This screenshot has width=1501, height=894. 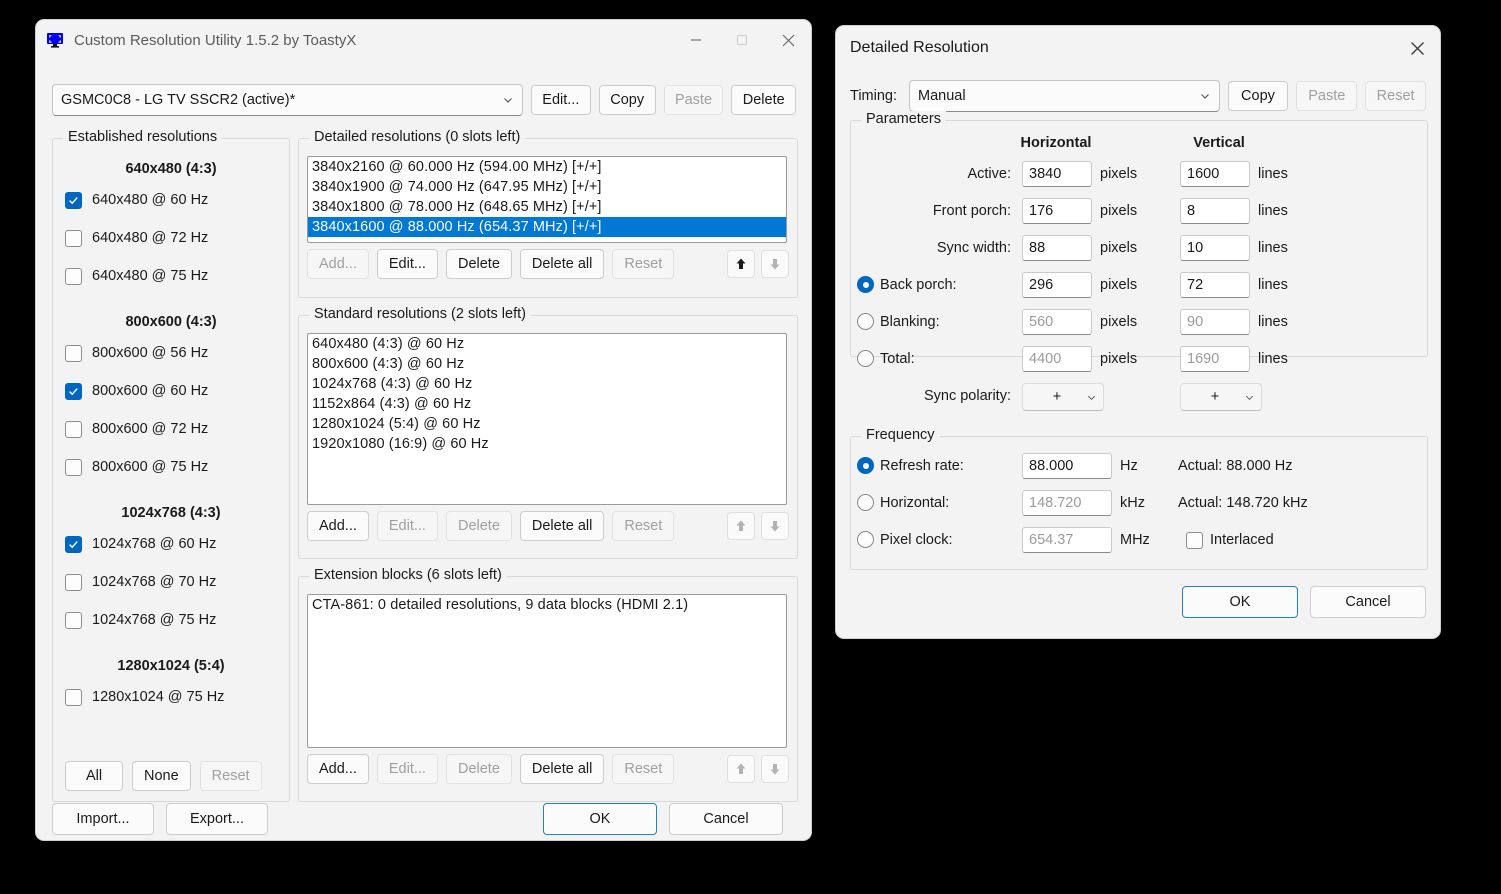 I want to click on checkbox-640x480-60: 640x480 @ 60 Hz, so click(x=171, y=200).